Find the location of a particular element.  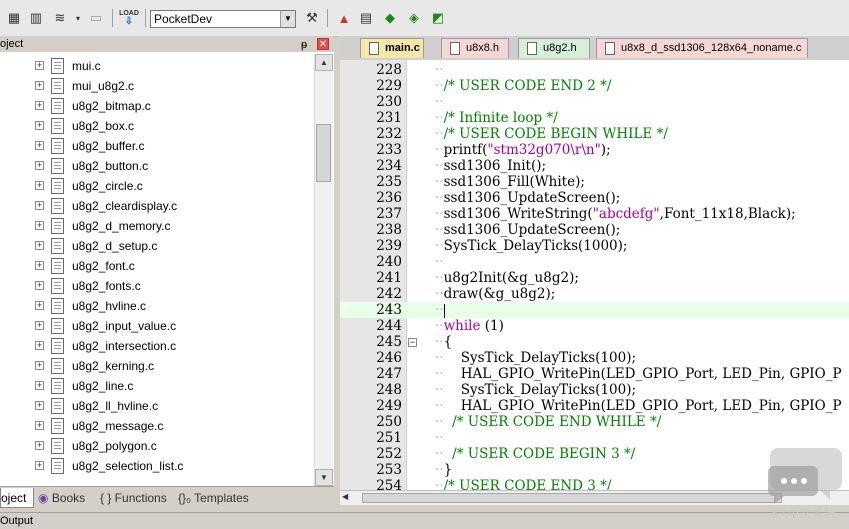

fold-collapse-icon: − is located at coordinates (412, 342).